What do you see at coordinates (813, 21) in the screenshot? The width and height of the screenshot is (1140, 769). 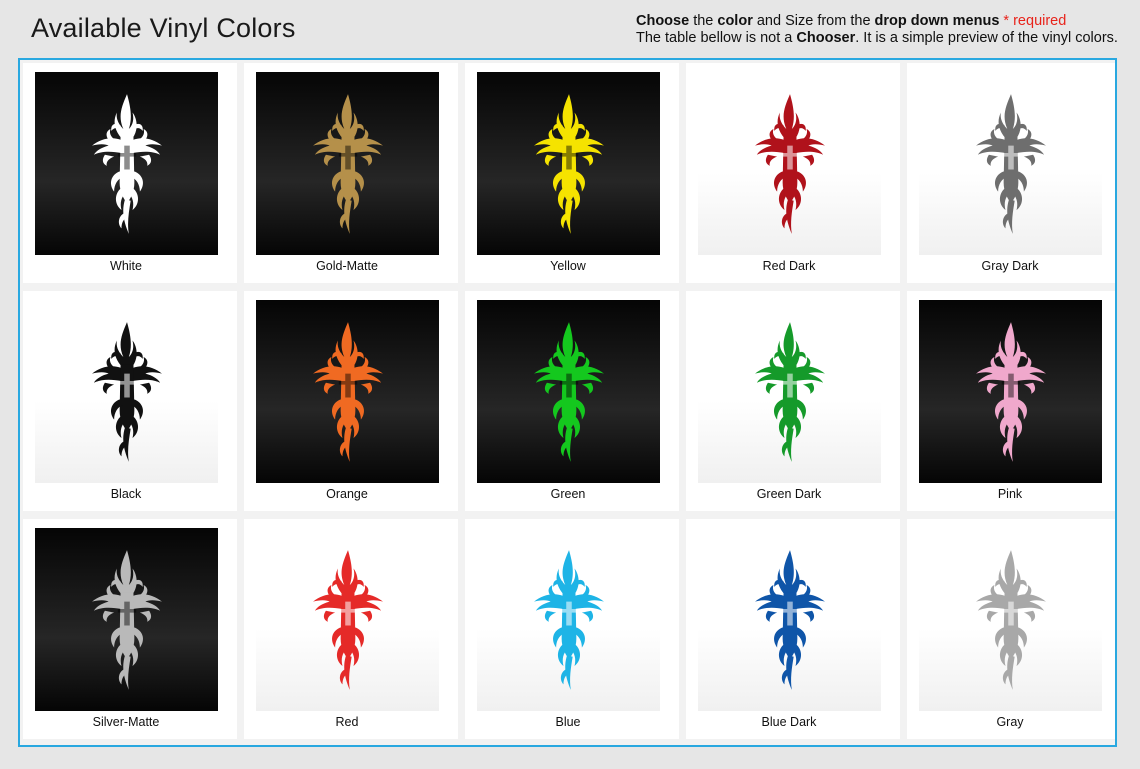 I see `instr-text-2: and Size from the` at bounding box center [813, 21].